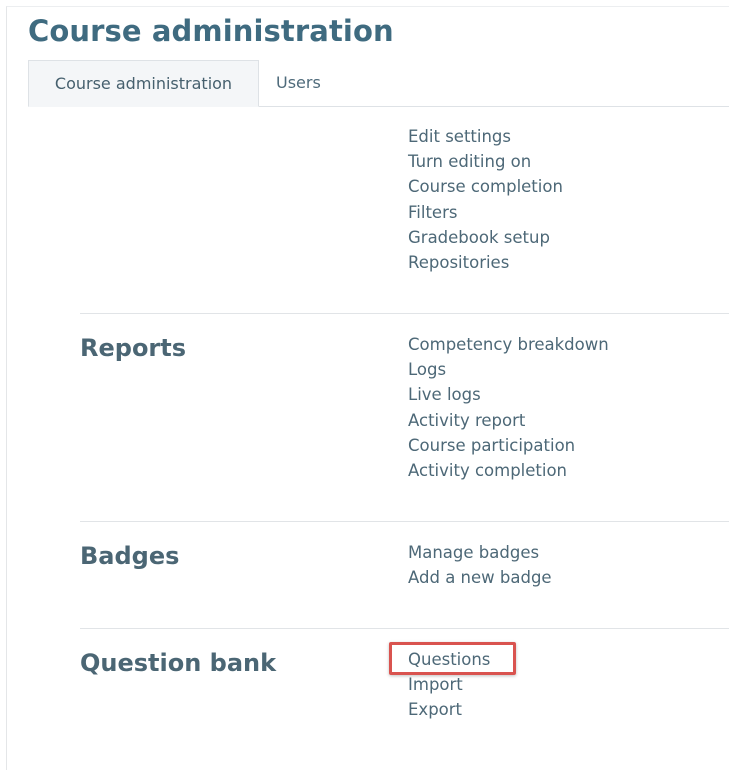 The height and width of the screenshot is (770, 729). I want to click on section-heading-question-bank: Question bank, so click(178, 663).